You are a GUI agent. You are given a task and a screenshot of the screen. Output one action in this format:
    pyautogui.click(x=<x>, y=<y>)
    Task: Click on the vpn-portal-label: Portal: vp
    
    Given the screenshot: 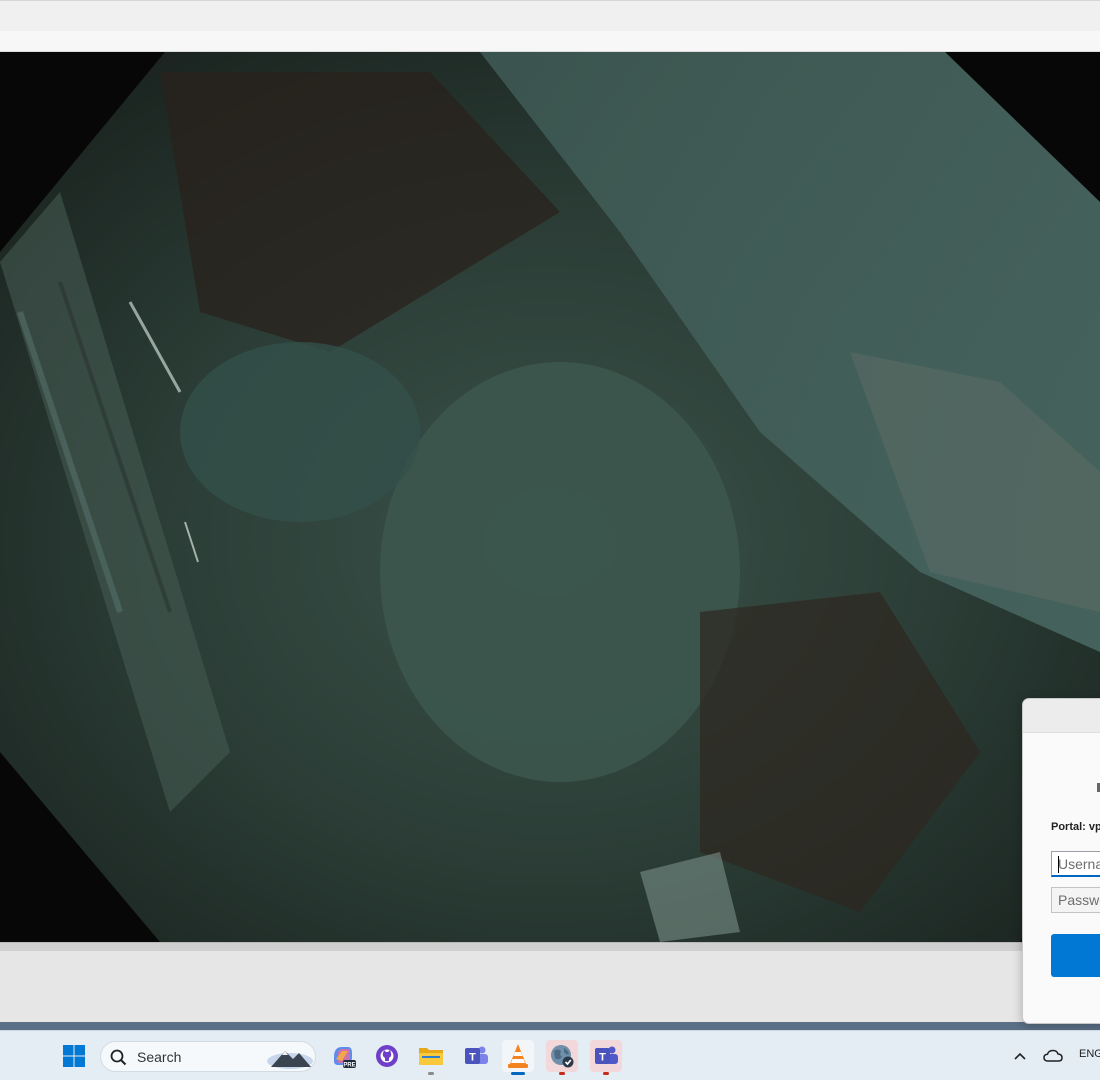 What is the action you would take?
    pyautogui.click(x=1075, y=827)
    